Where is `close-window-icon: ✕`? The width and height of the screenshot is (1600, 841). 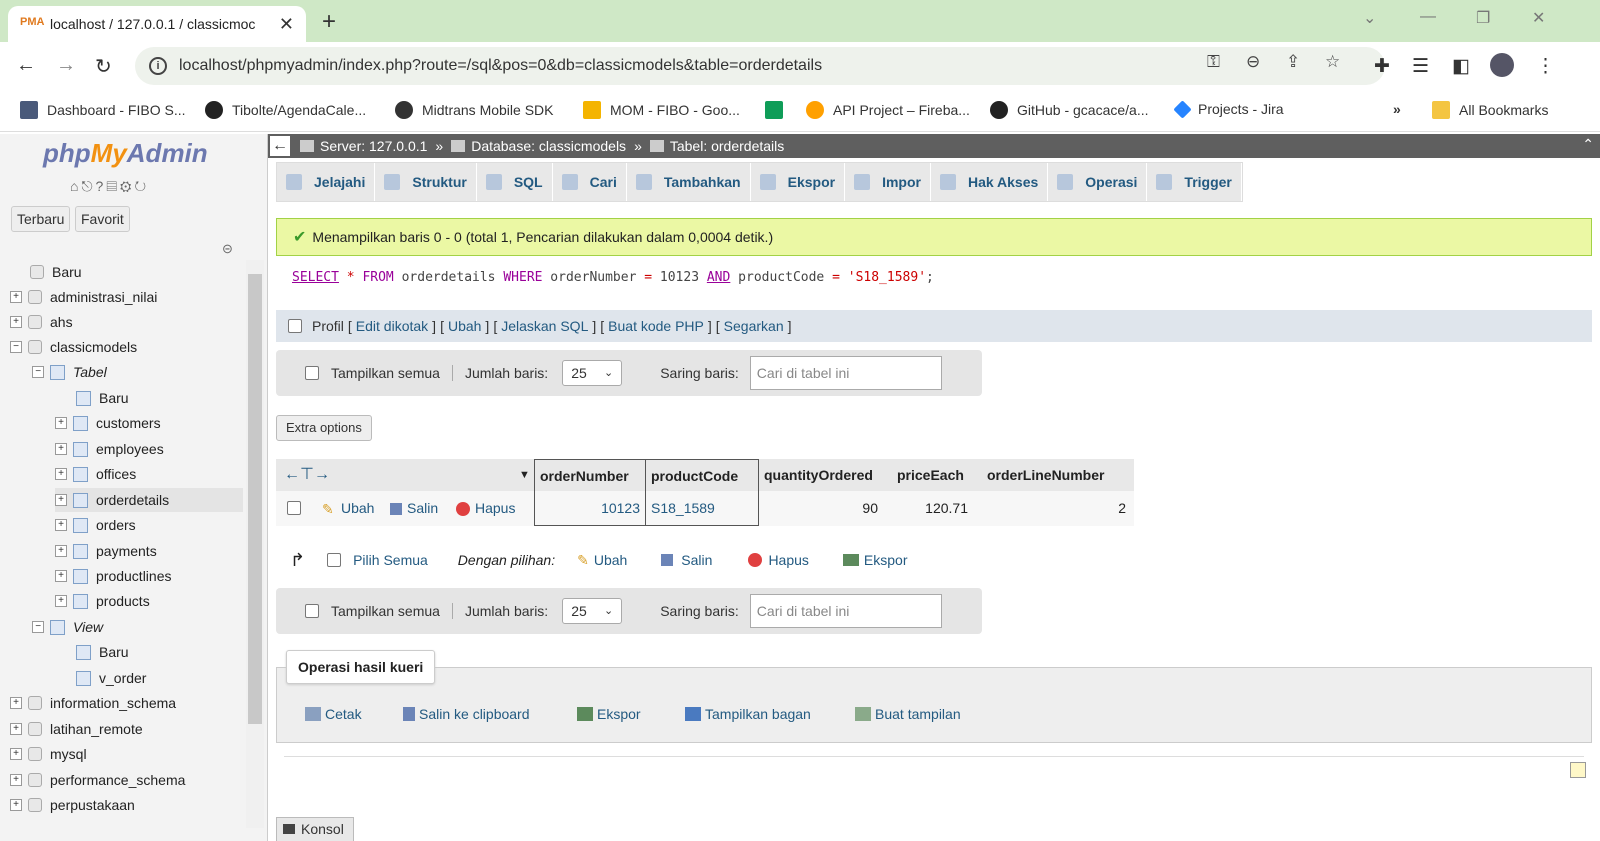 close-window-icon: ✕ is located at coordinates (1538, 18).